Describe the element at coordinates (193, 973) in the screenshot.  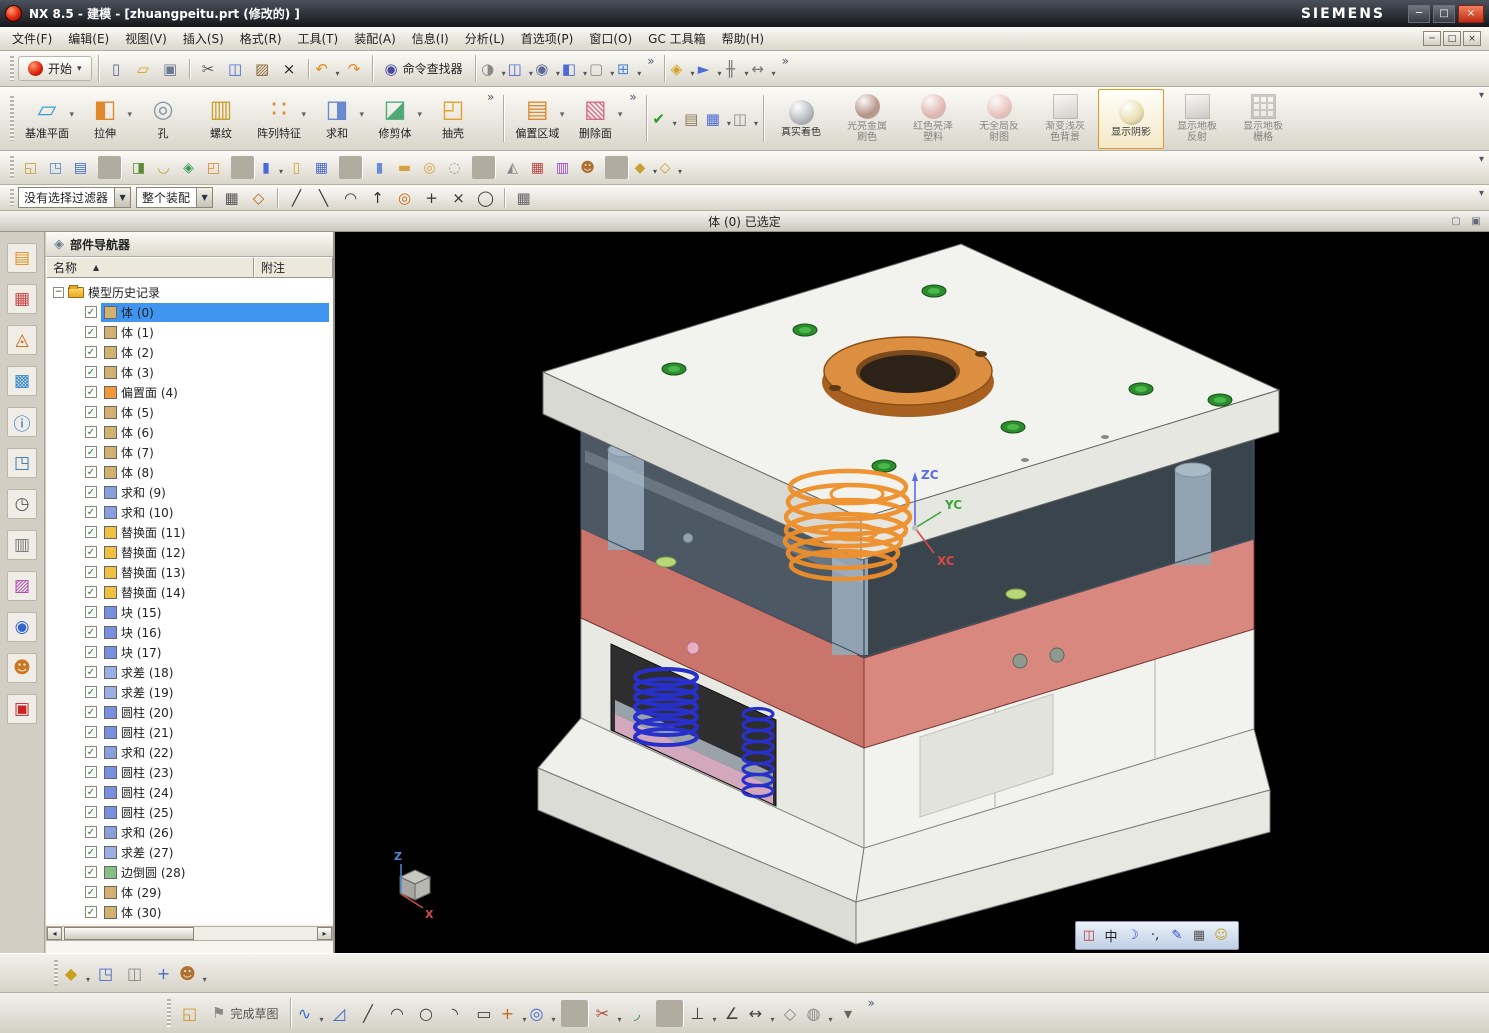
I see `team-roles-icon: ☻` at that location.